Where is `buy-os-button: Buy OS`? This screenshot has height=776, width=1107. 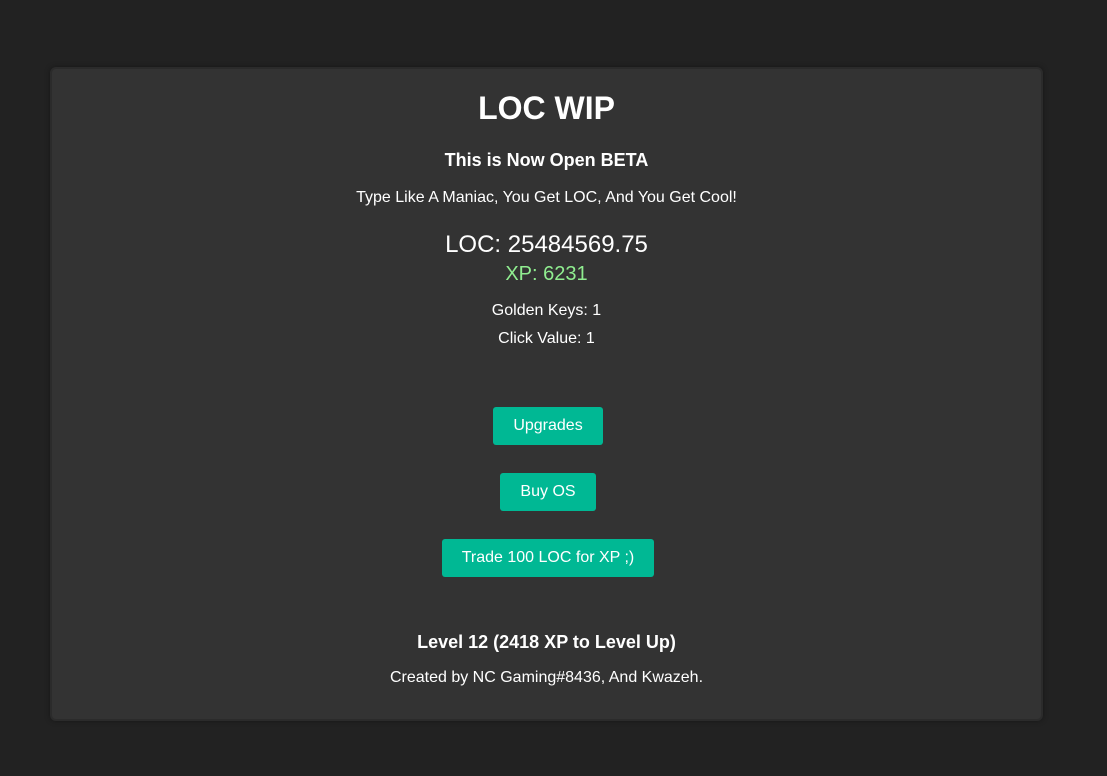
buy-os-button: Buy OS is located at coordinates (548, 492).